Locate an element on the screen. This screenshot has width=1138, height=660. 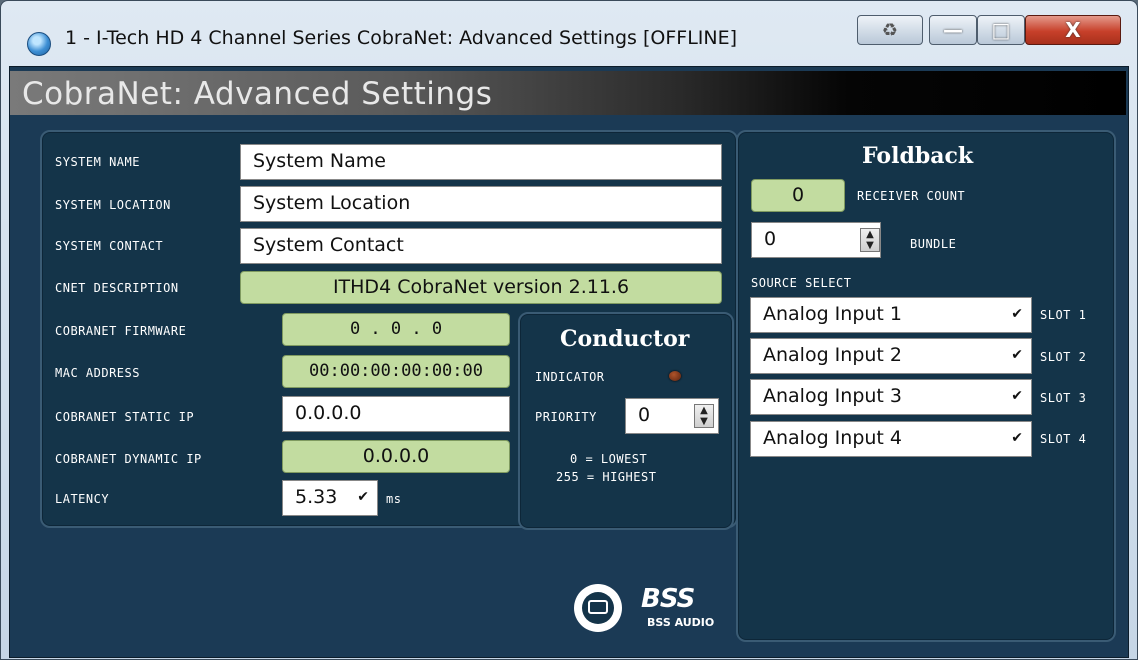
slot-4-label: SLOT 4 is located at coordinates (1063, 439).